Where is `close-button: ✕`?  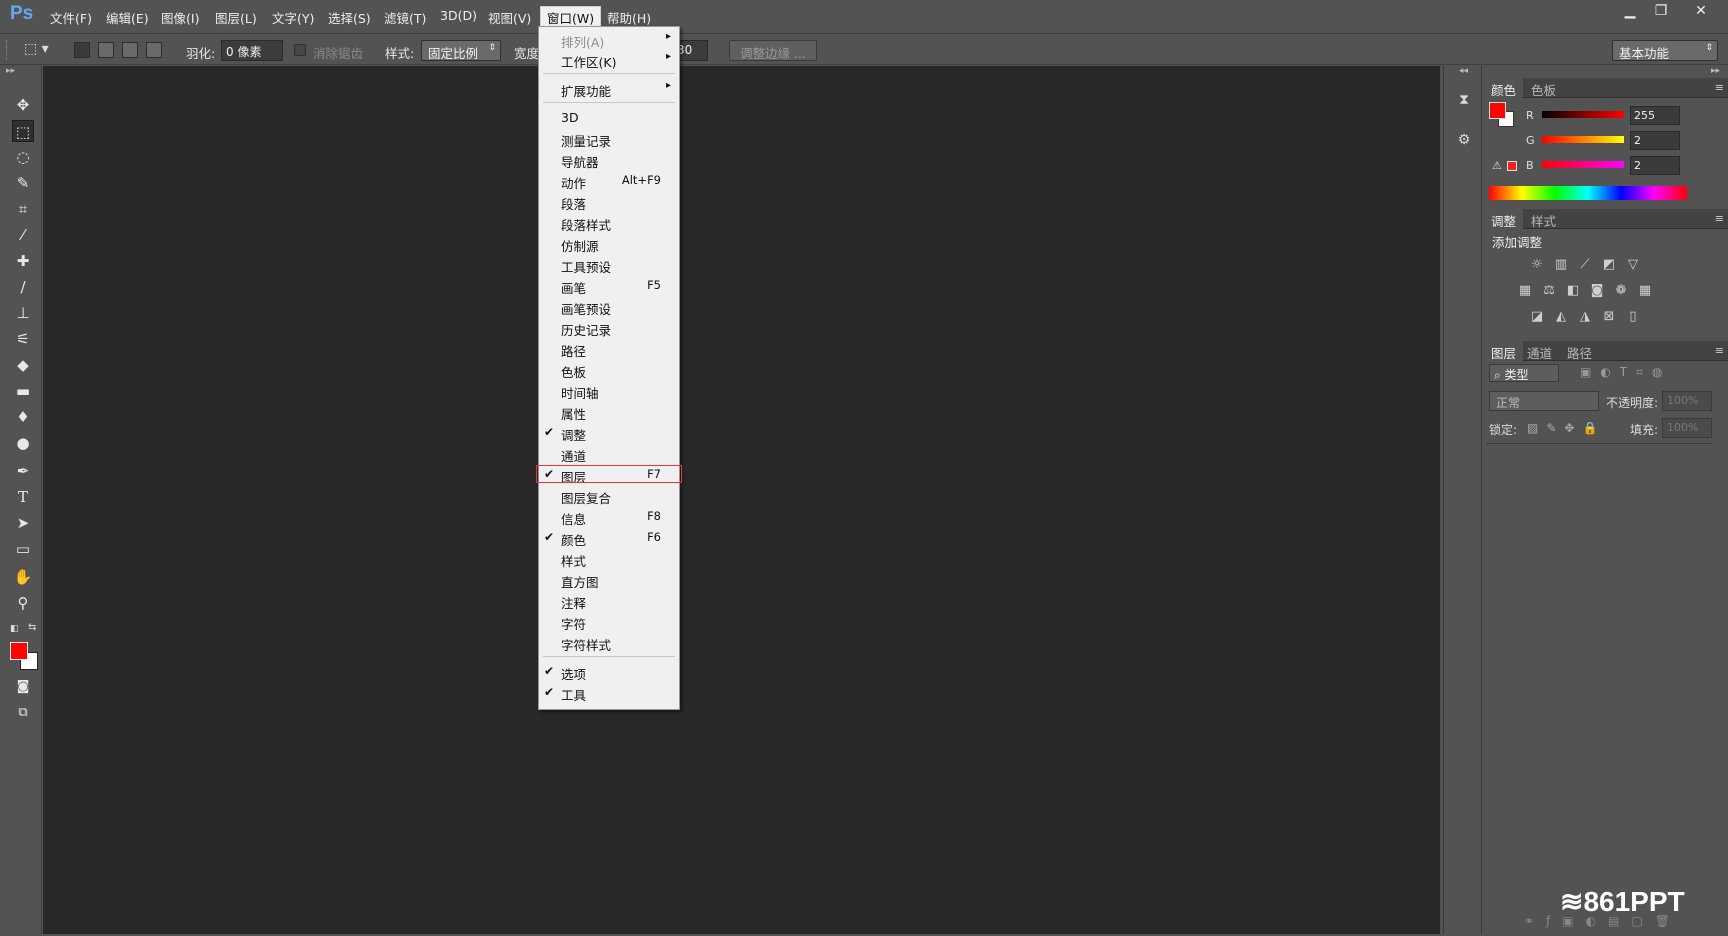 close-button: ✕ is located at coordinates (1701, 11).